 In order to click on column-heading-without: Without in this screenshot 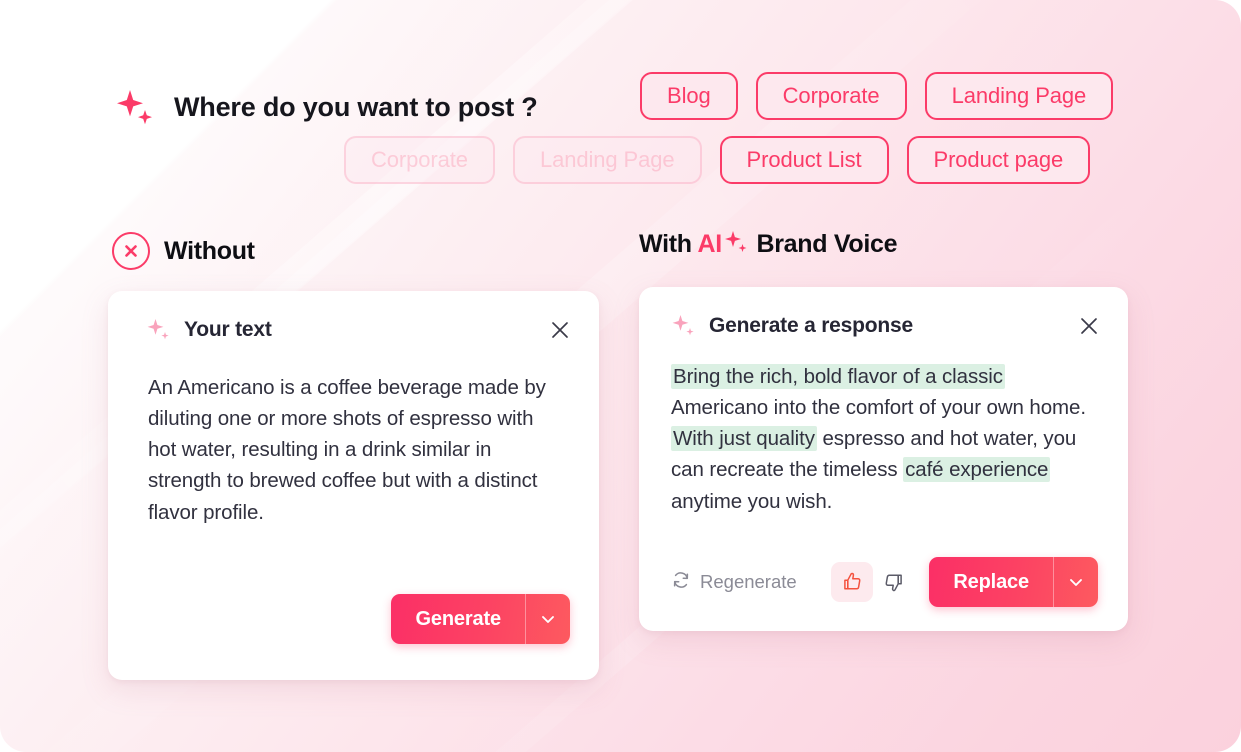, I will do `click(183, 251)`.